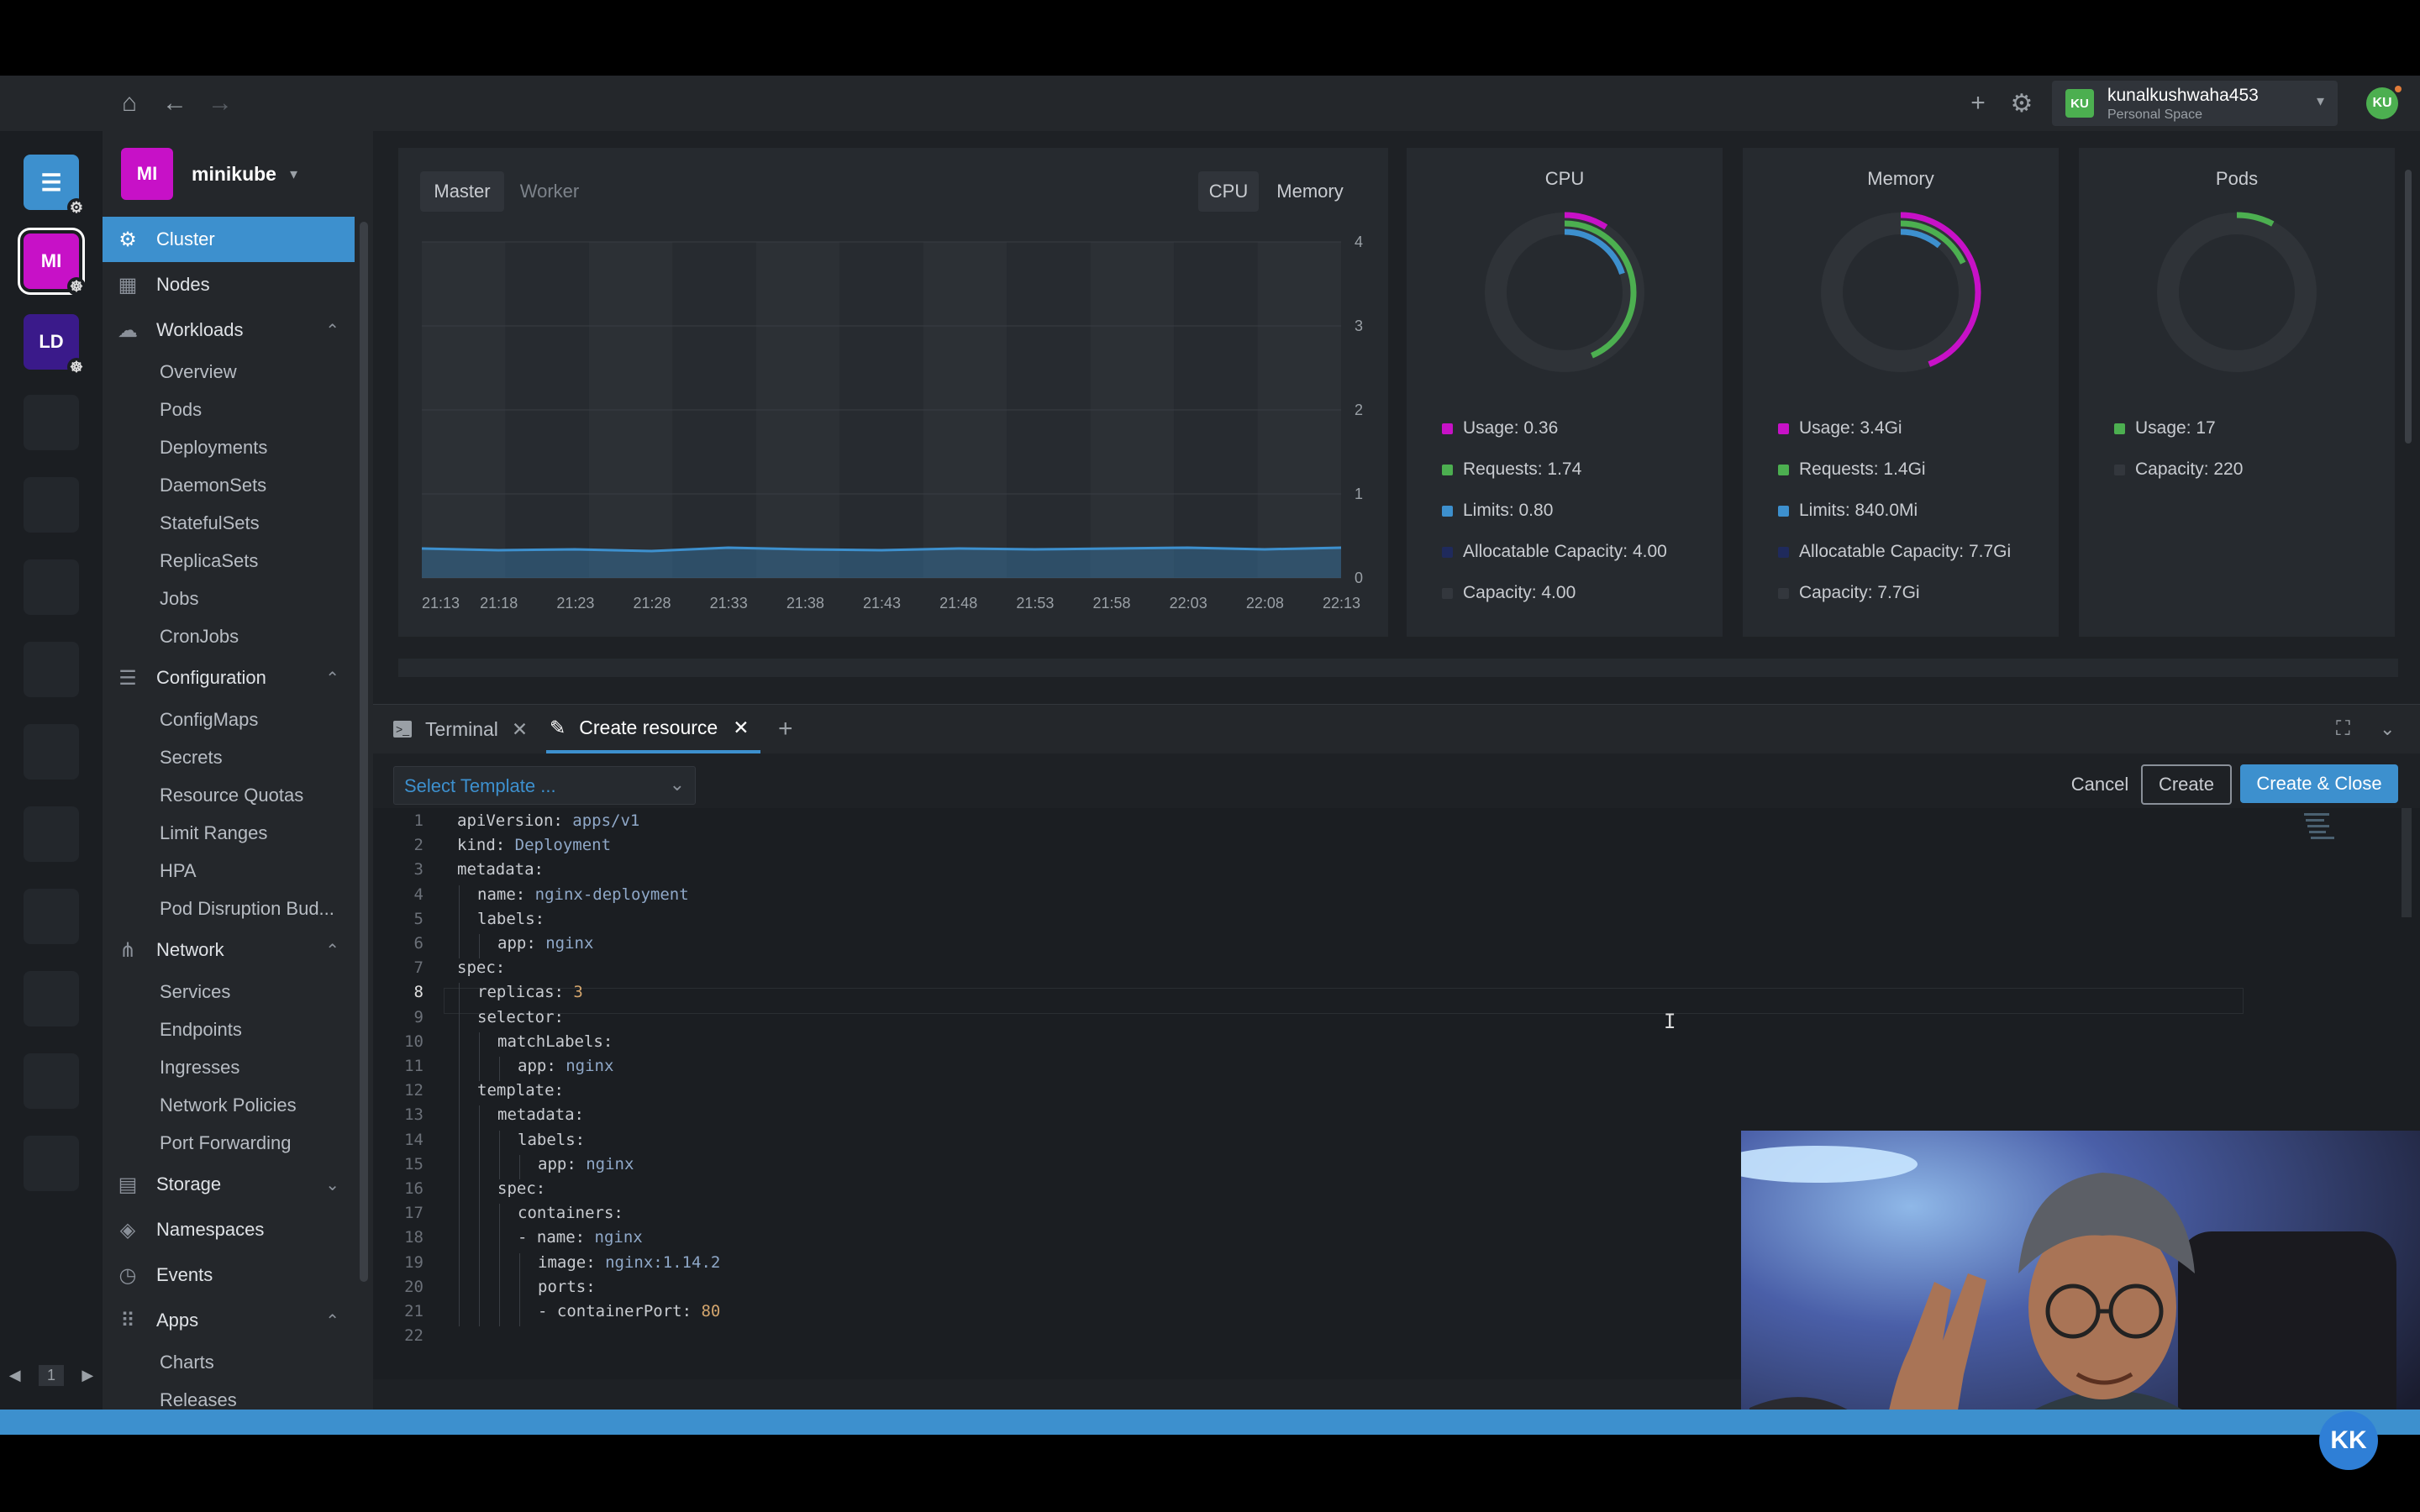 The height and width of the screenshot is (1512, 2420). What do you see at coordinates (52, 783) in the screenshot?
I see `hotbar: ☰ ⚙ MI ☸ LD ☸ ◀ 1 ▶` at bounding box center [52, 783].